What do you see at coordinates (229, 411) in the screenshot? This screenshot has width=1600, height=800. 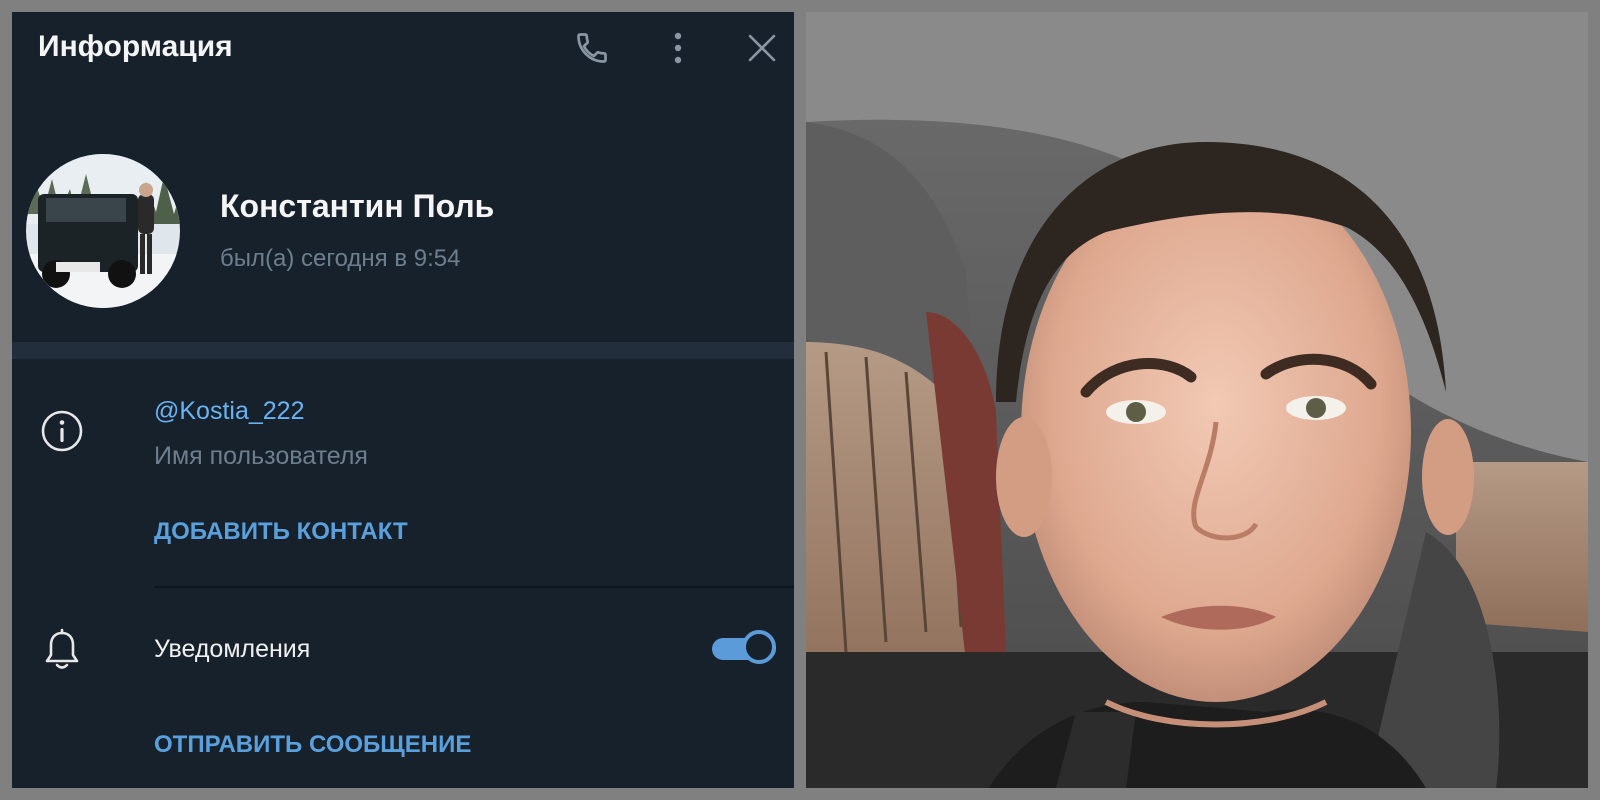 I see `username-link: @Kostia_222` at bounding box center [229, 411].